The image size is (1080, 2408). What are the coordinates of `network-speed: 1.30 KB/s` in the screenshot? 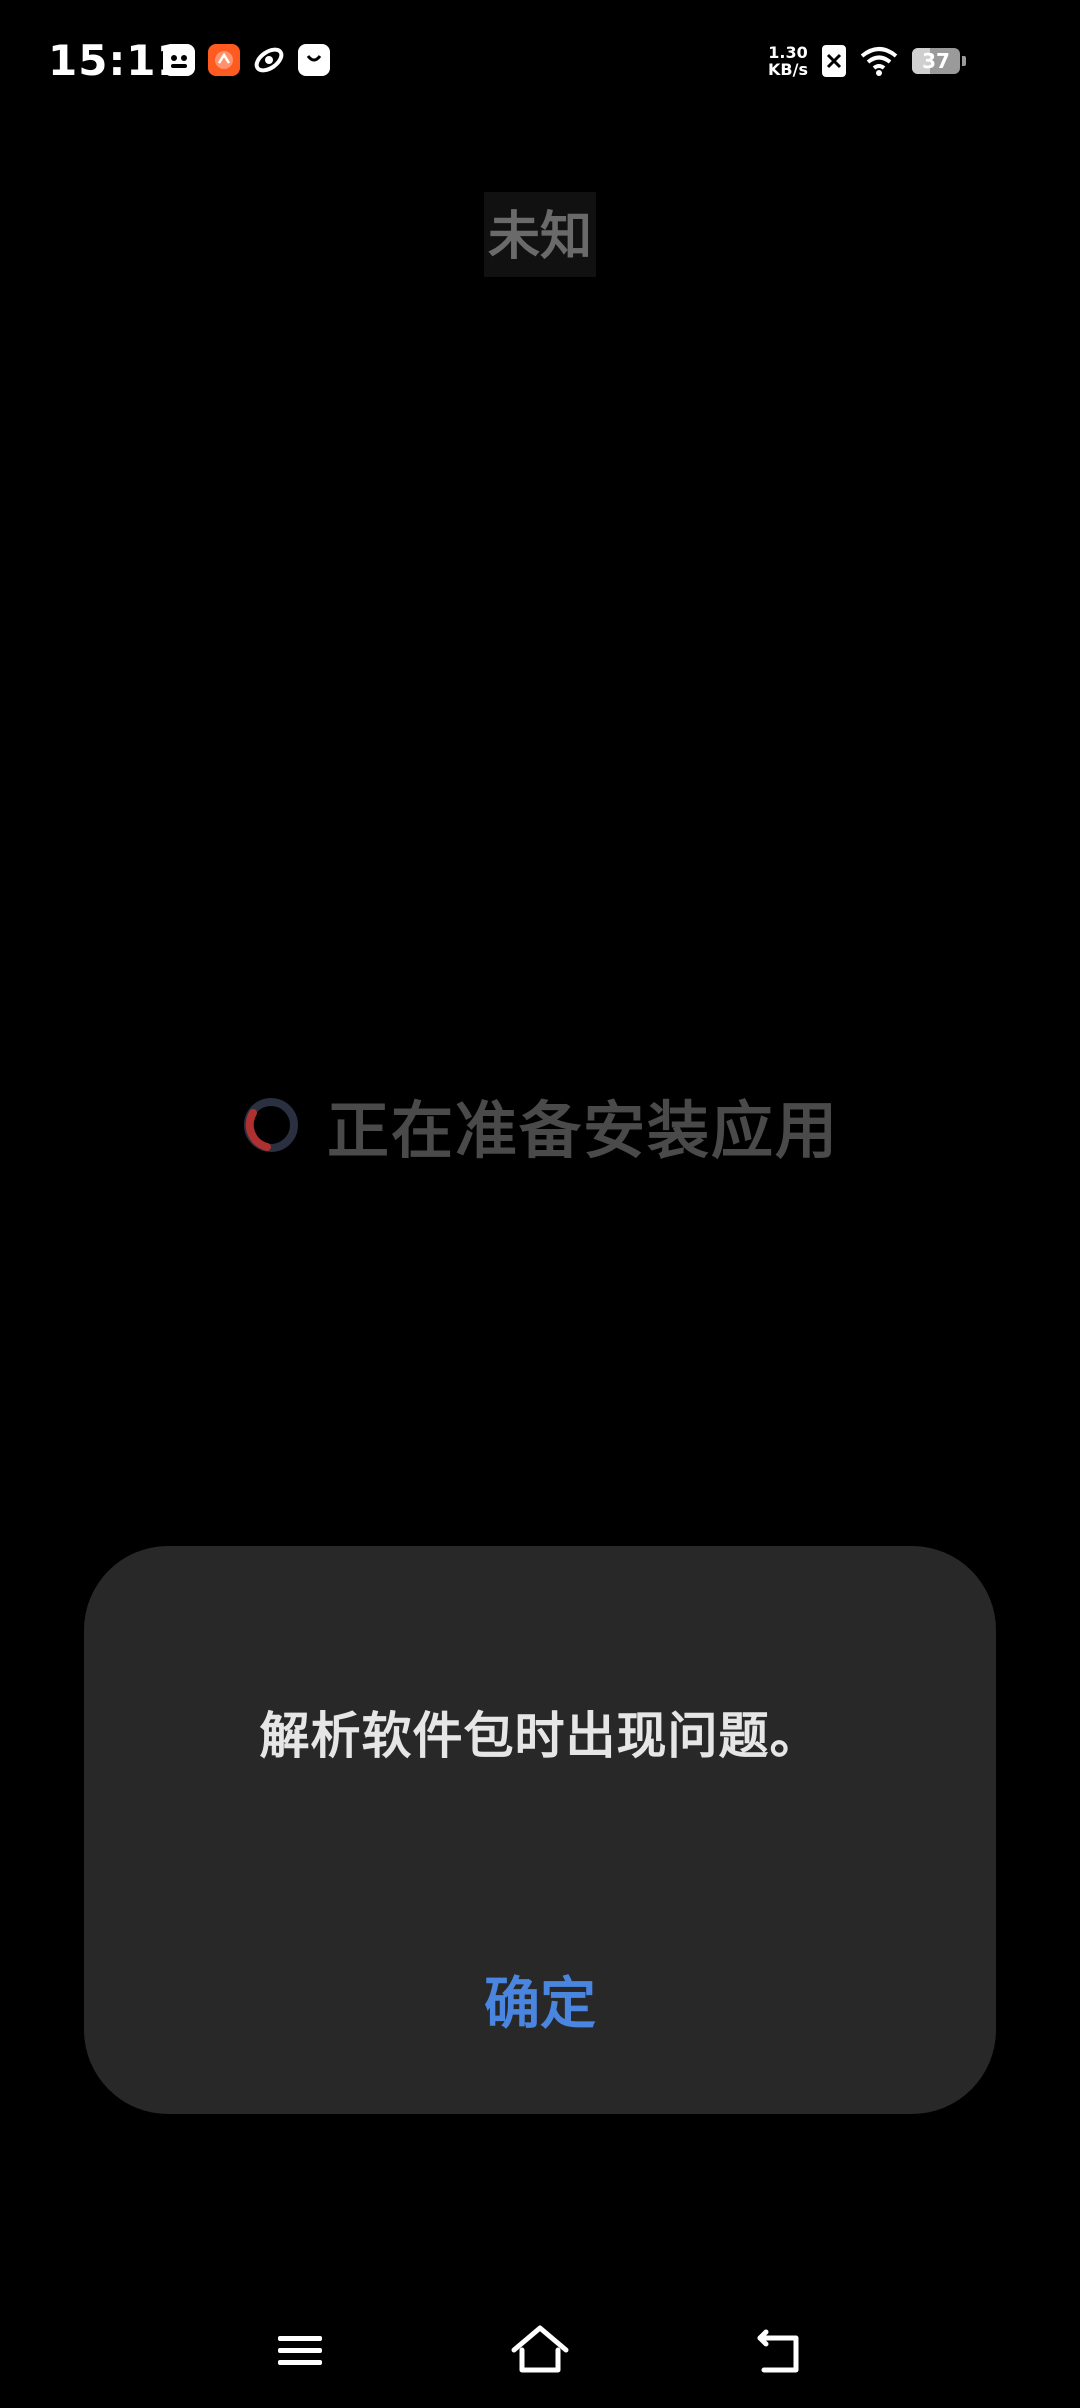 It's located at (788, 61).